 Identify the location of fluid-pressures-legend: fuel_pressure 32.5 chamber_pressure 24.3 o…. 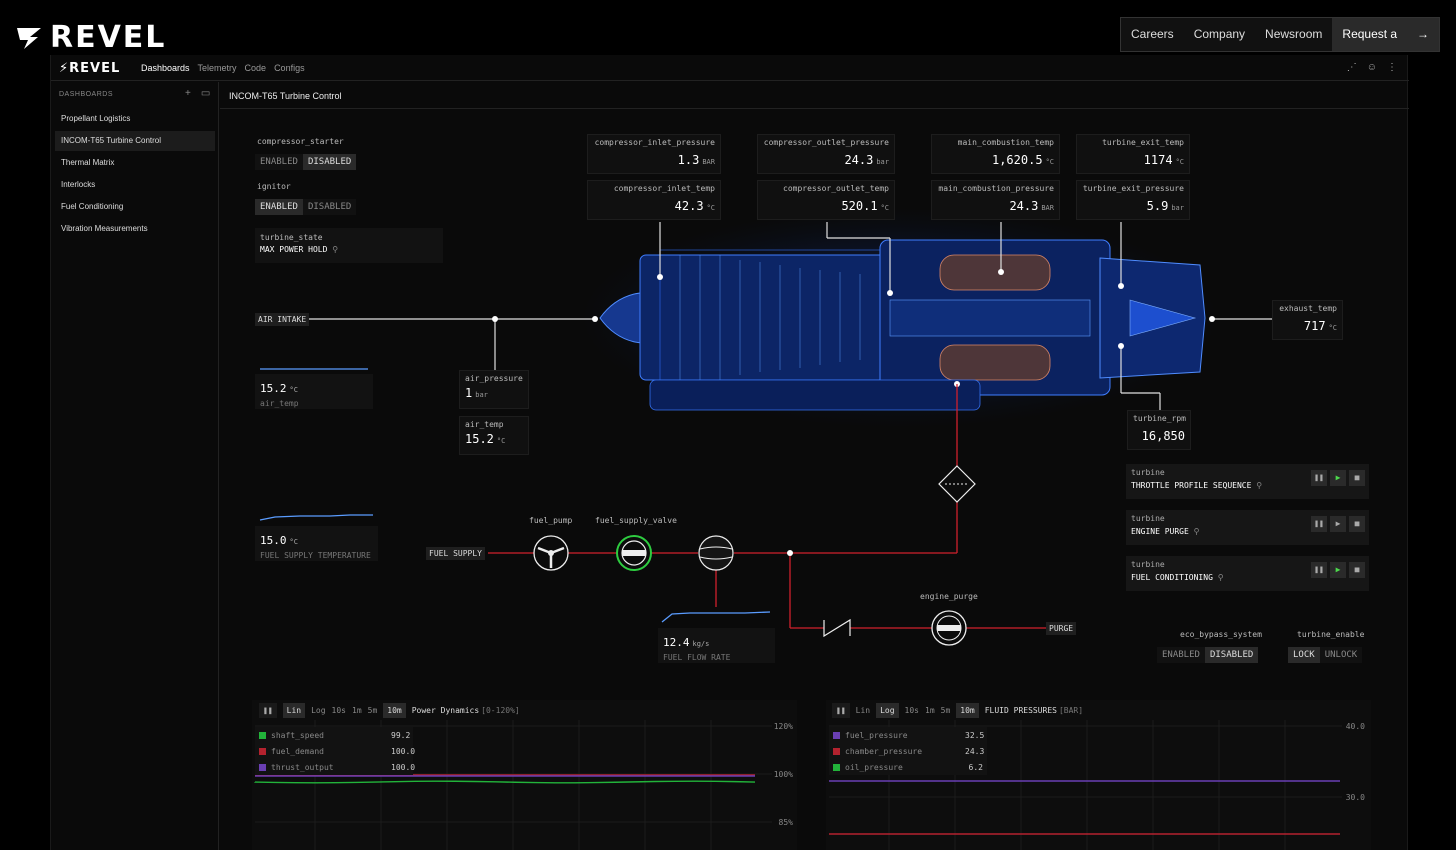
(908, 751).